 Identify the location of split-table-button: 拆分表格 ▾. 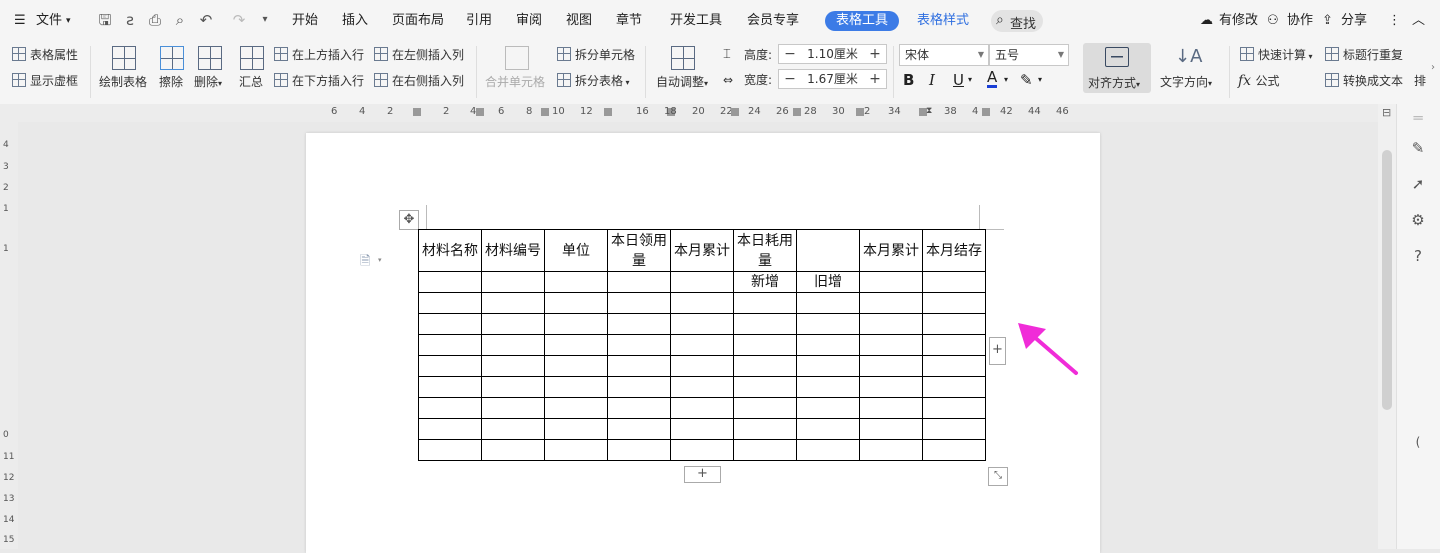
(593, 82).